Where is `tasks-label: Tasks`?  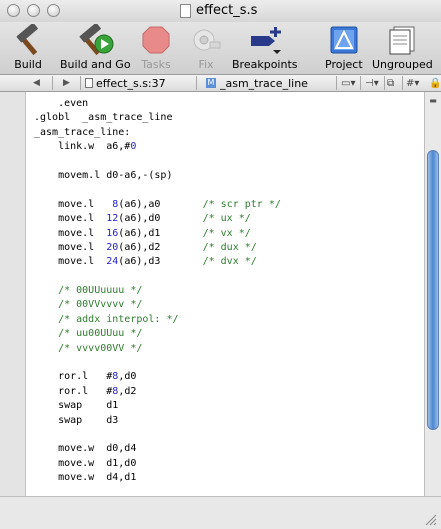
tasks-label: Tasks is located at coordinates (156, 64).